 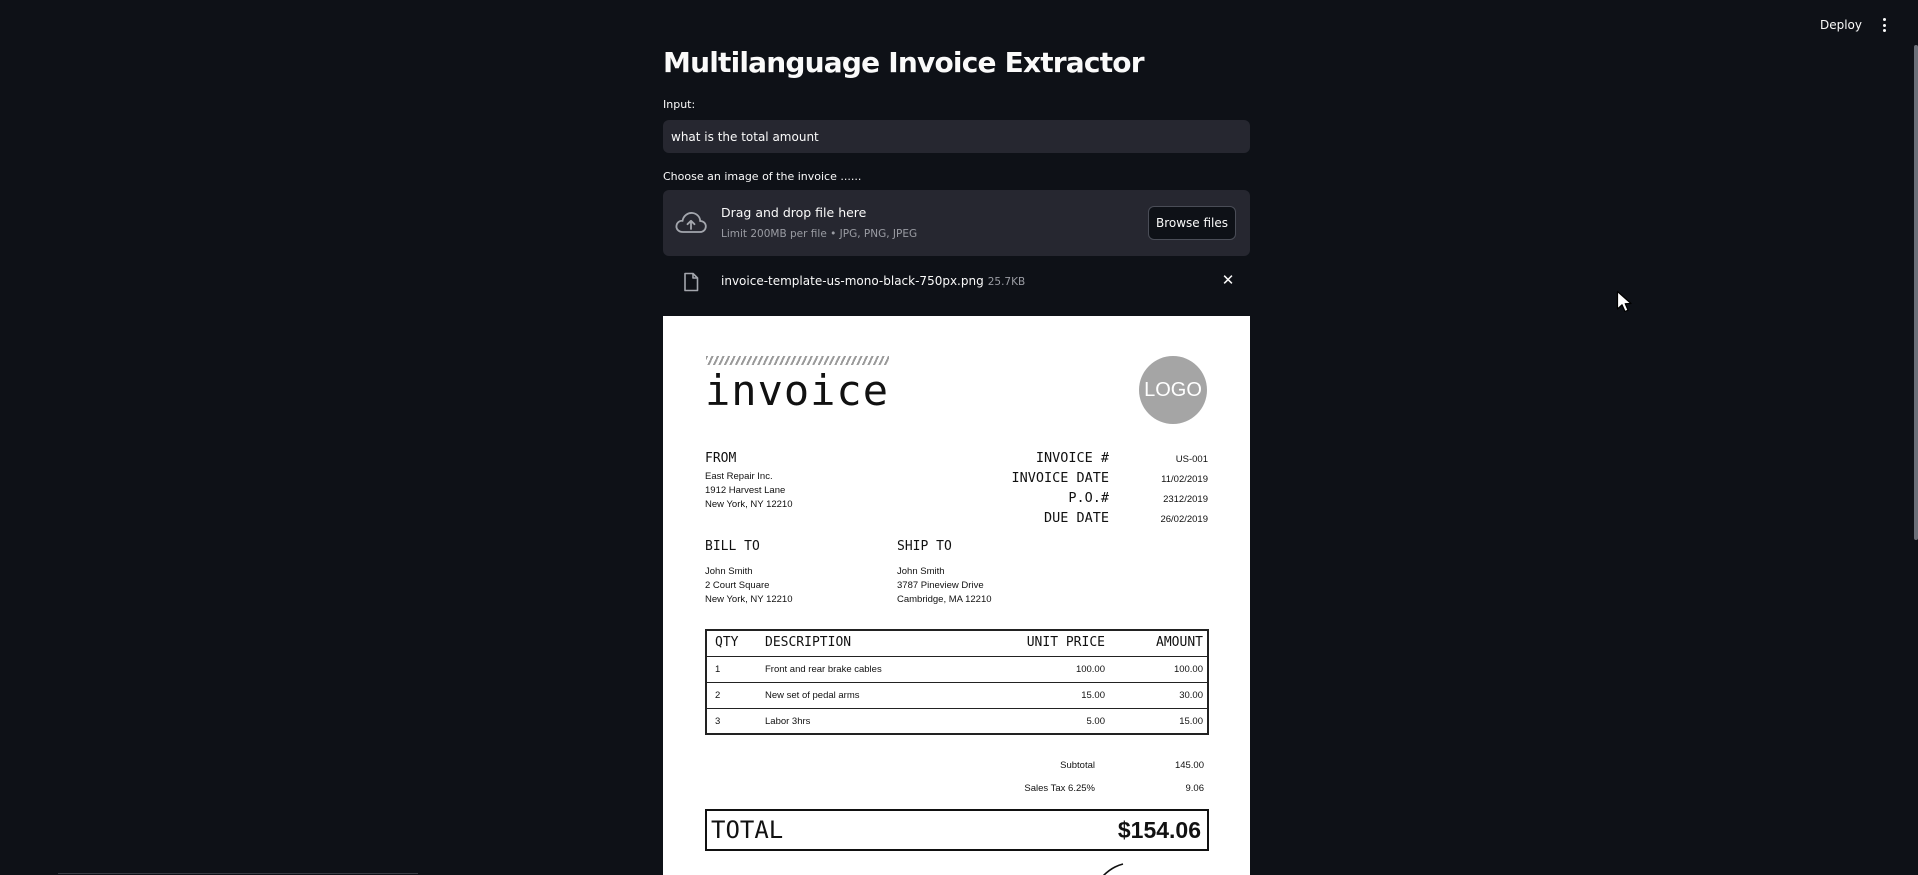 I want to click on meta-value: US-001, so click(x=1191, y=459).